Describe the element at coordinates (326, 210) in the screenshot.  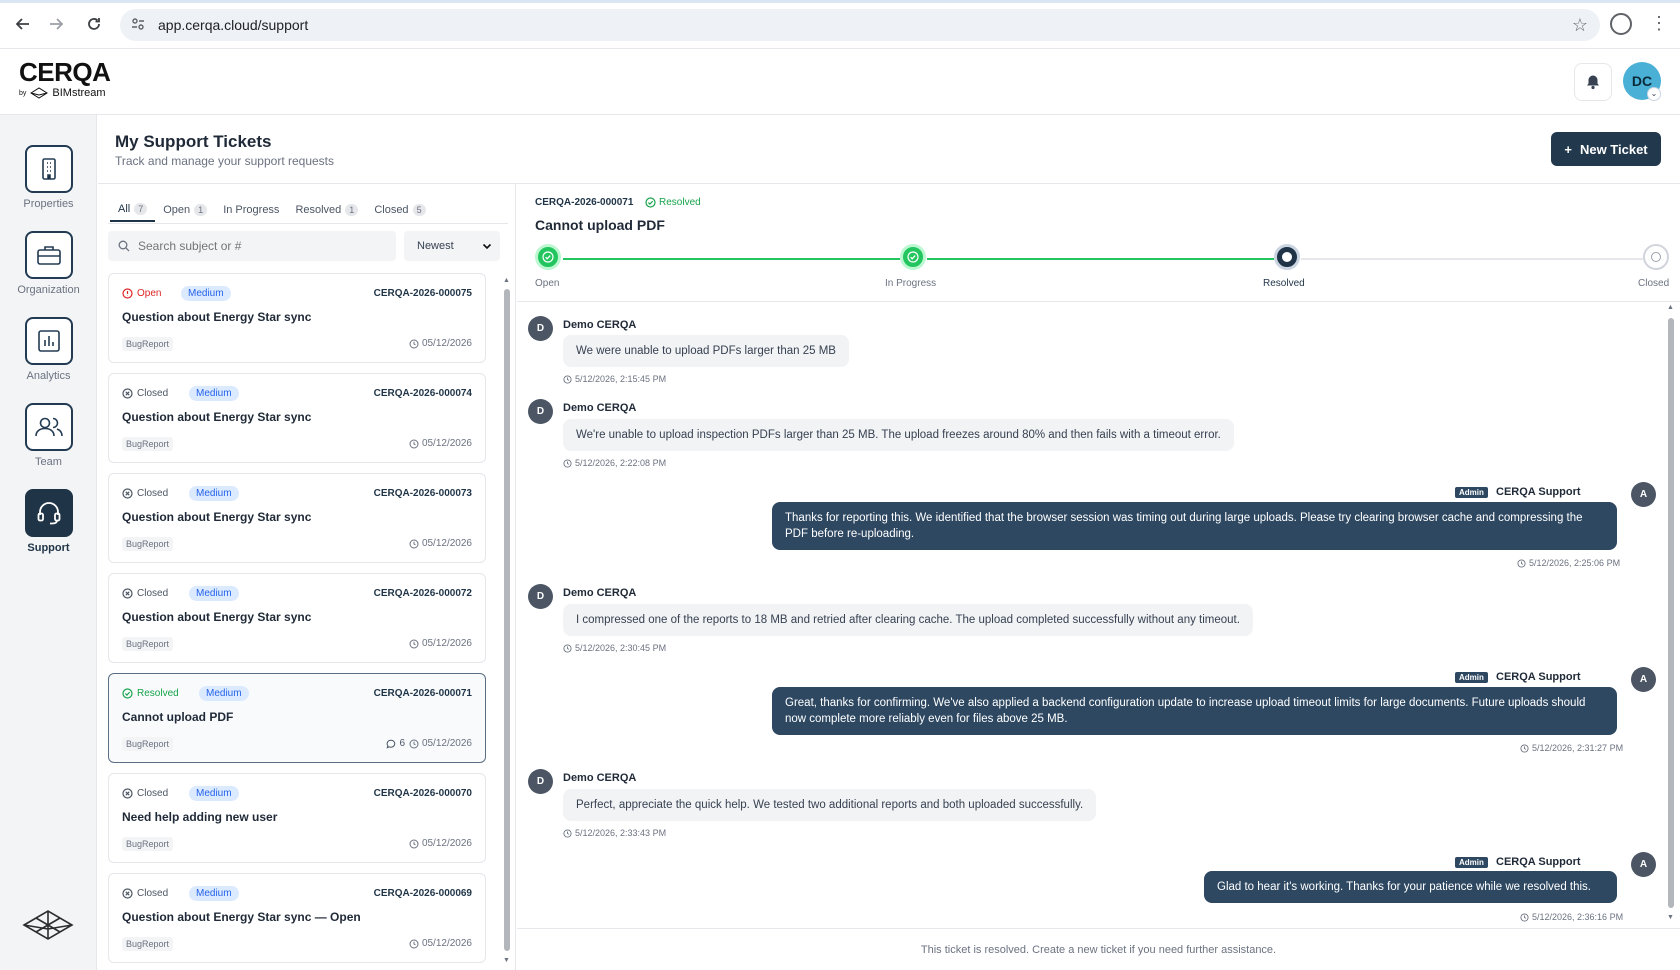
I see `tab-resolved: Resolved 1` at that location.